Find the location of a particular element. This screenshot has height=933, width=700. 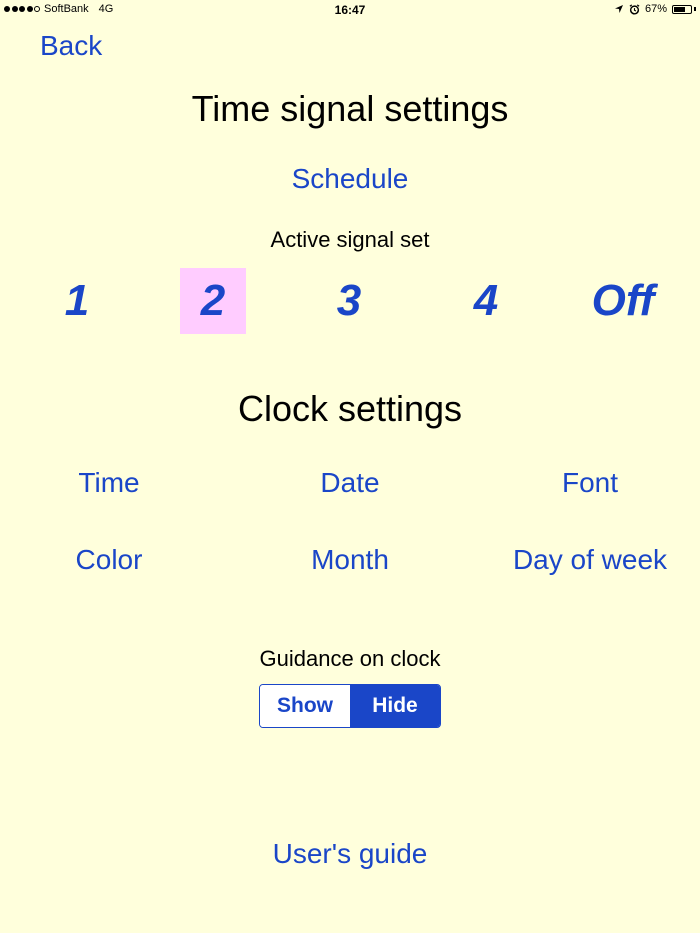

users-guide-row: User's guide is located at coordinates (350, 854).